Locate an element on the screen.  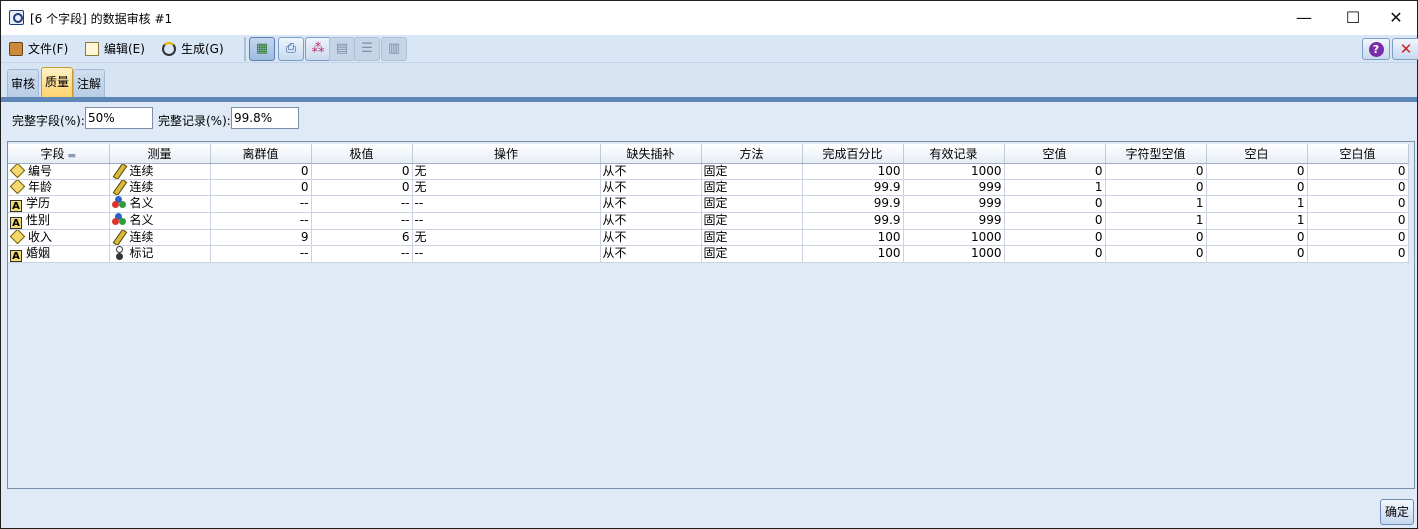
table-row: 编号 连续 0 0 无从不 固定 100 1000 0 0 0 0 is located at coordinates (708, 171).